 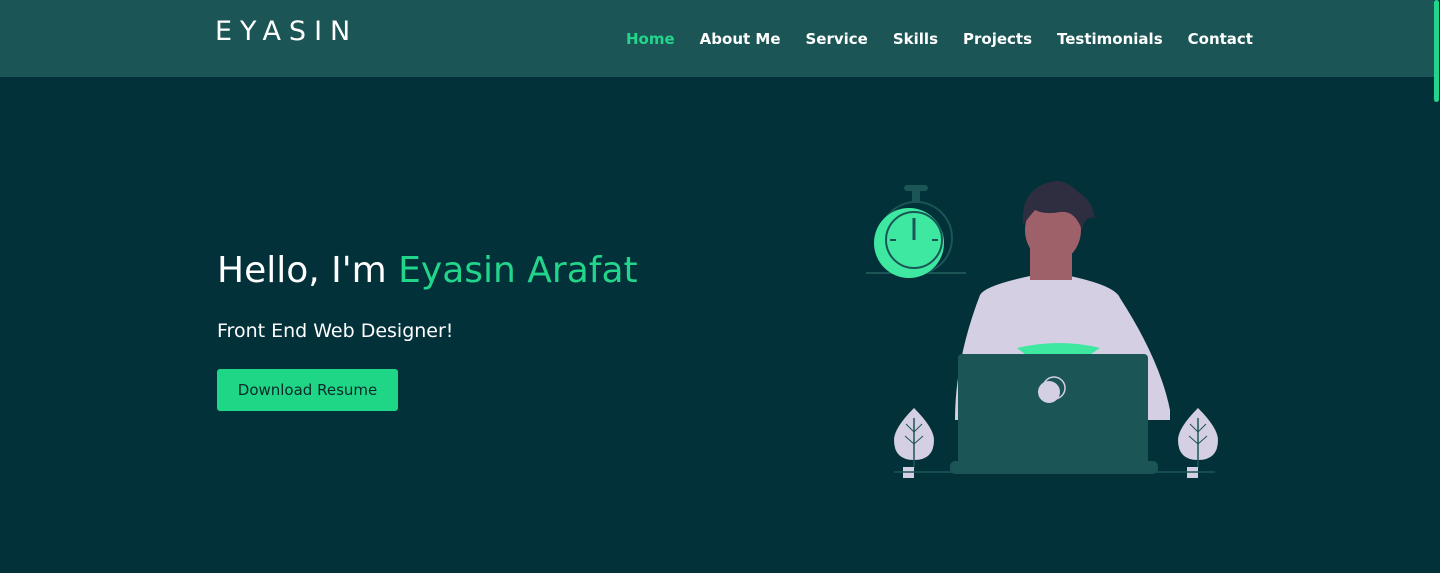 What do you see at coordinates (335, 331) in the screenshot?
I see `hero-subtitle: Front End Web Designer!` at bounding box center [335, 331].